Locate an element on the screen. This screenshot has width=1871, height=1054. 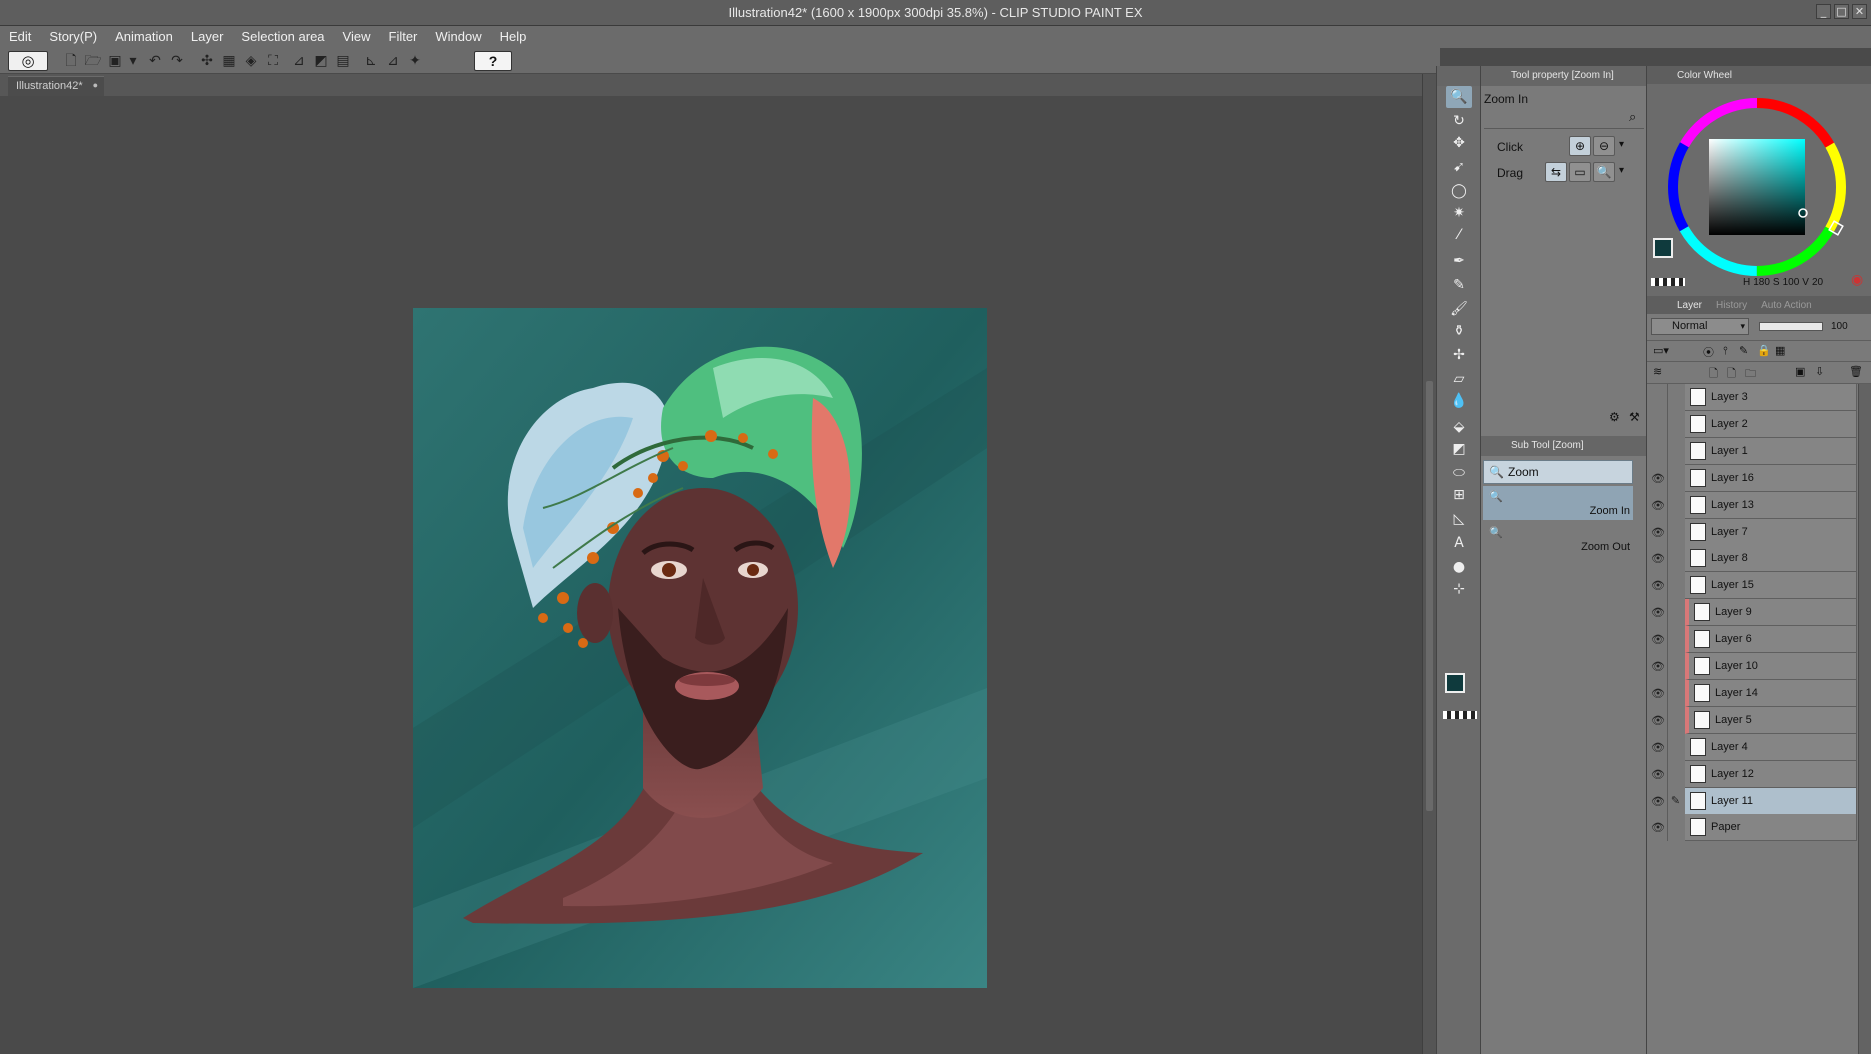
new-icon: 🗋 is located at coordinates (71, 61).